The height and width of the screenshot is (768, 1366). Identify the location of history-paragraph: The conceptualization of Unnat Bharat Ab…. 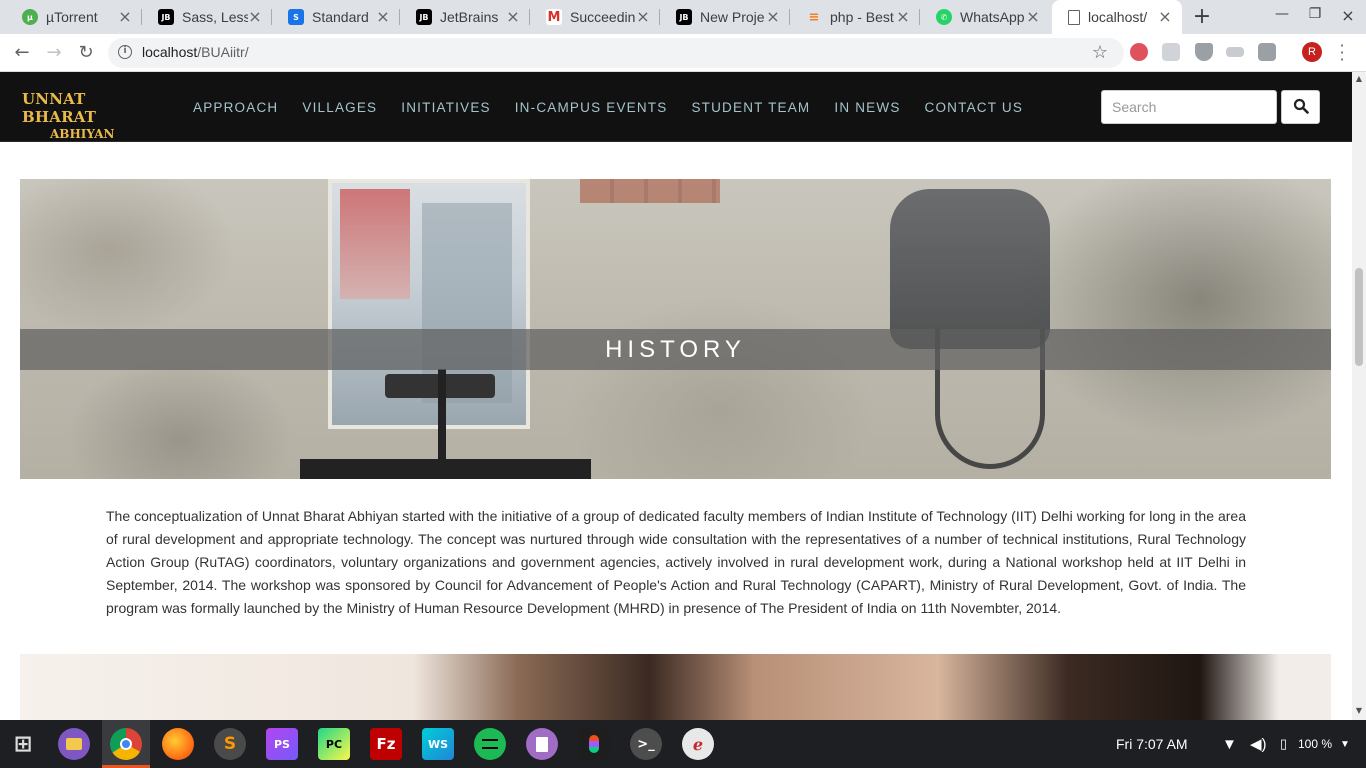
(676, 562).